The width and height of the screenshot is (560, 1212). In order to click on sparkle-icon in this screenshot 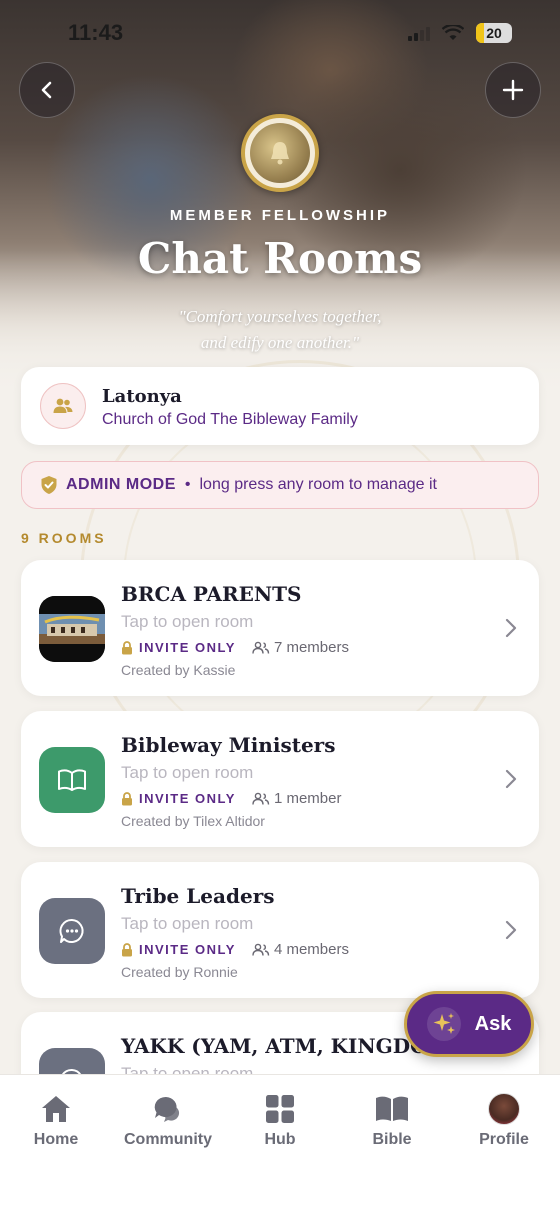, I will do `click(443, 1024)`.